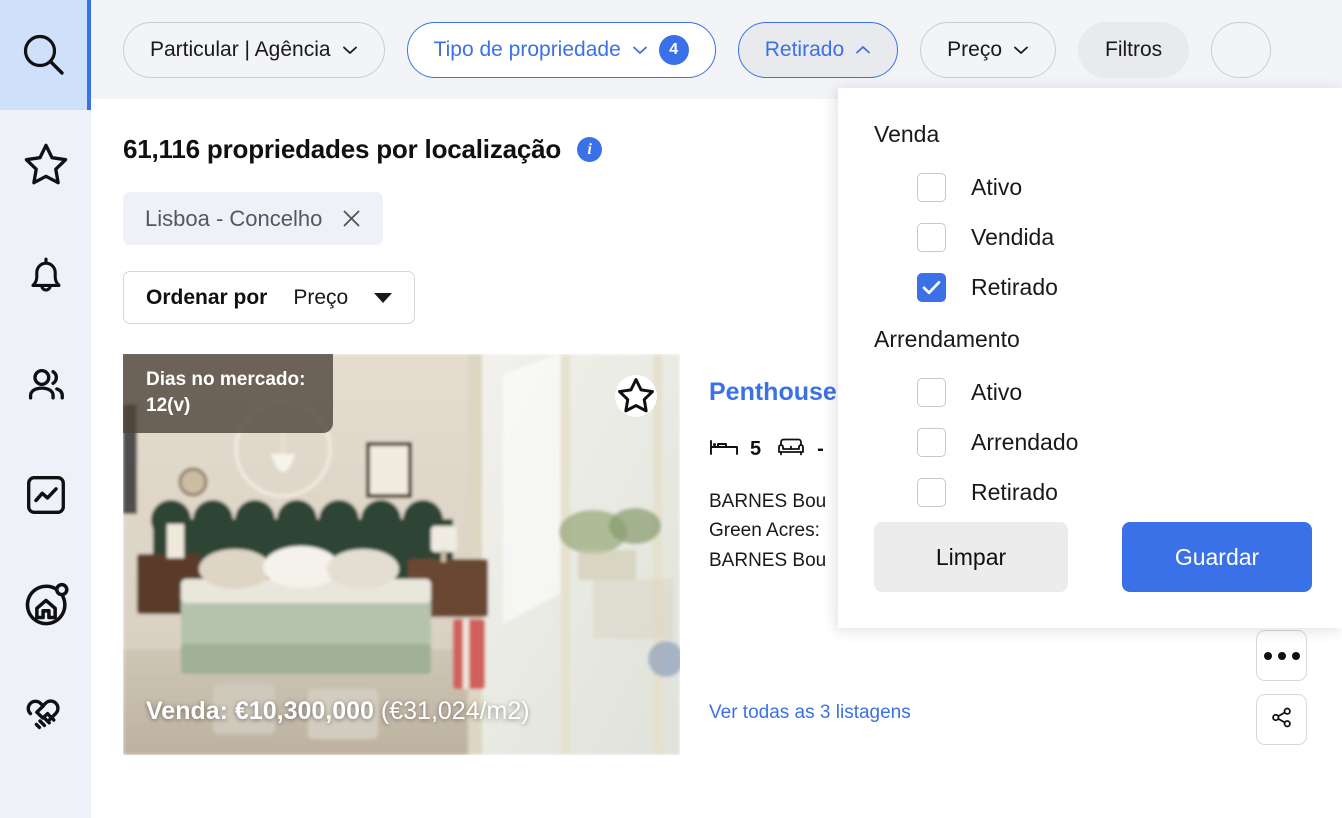  I want to click on bell-icon, so click(46, 275).